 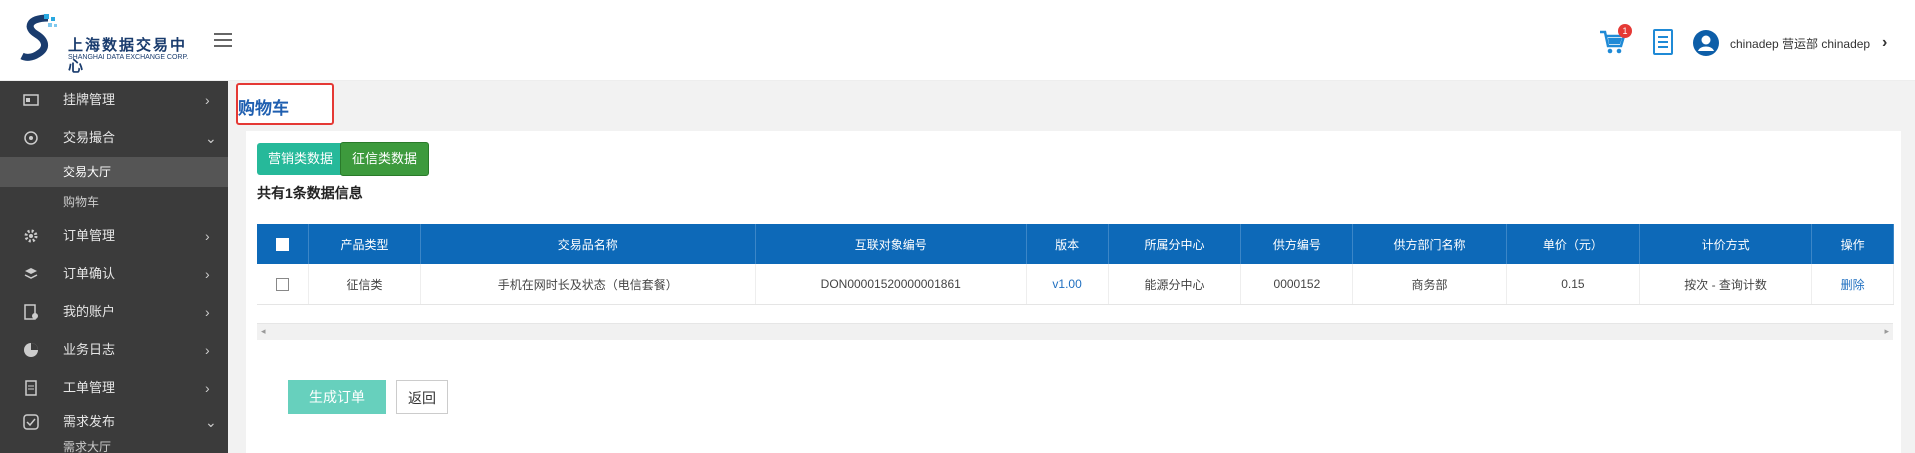 What do you see at coordinates (1663, 42) in the screenshot?
I see `document-icon` at bounding box center [1663, 42].